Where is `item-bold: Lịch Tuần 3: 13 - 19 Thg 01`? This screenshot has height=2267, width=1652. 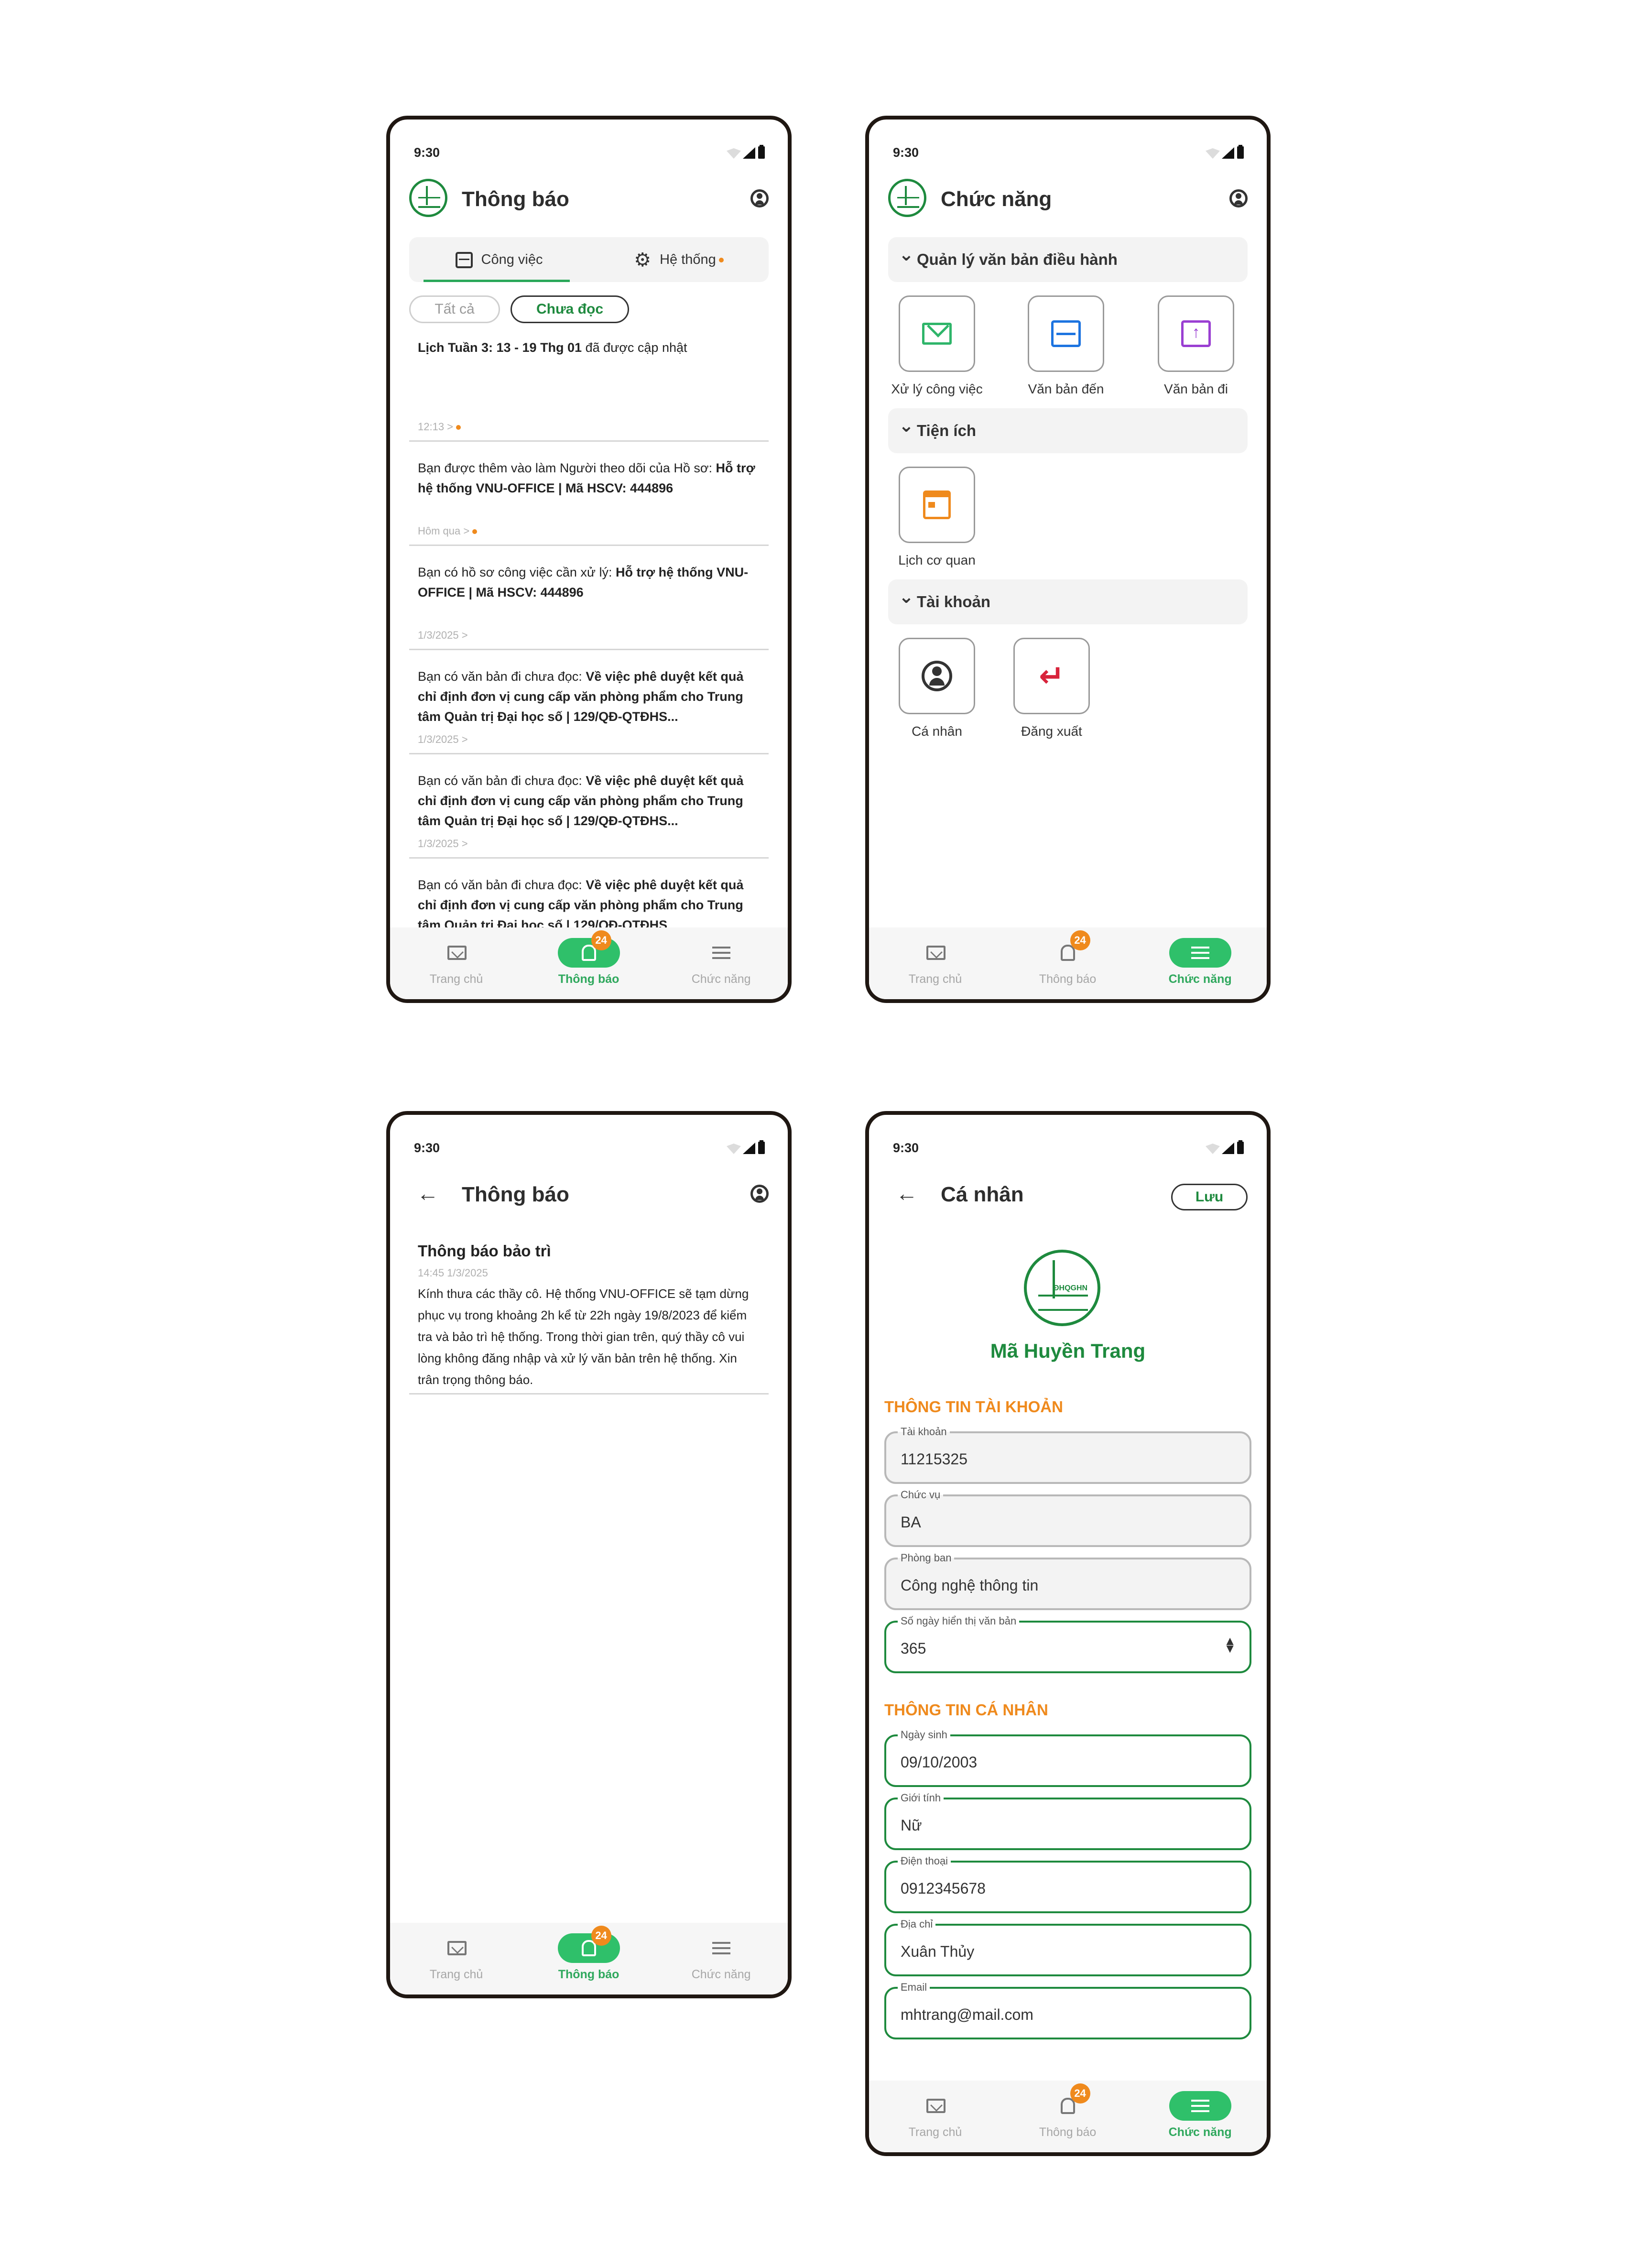 item-bold: Lịch Tuần 3: 13 - 19 Thg 01 is located at coordinates (500, 348).